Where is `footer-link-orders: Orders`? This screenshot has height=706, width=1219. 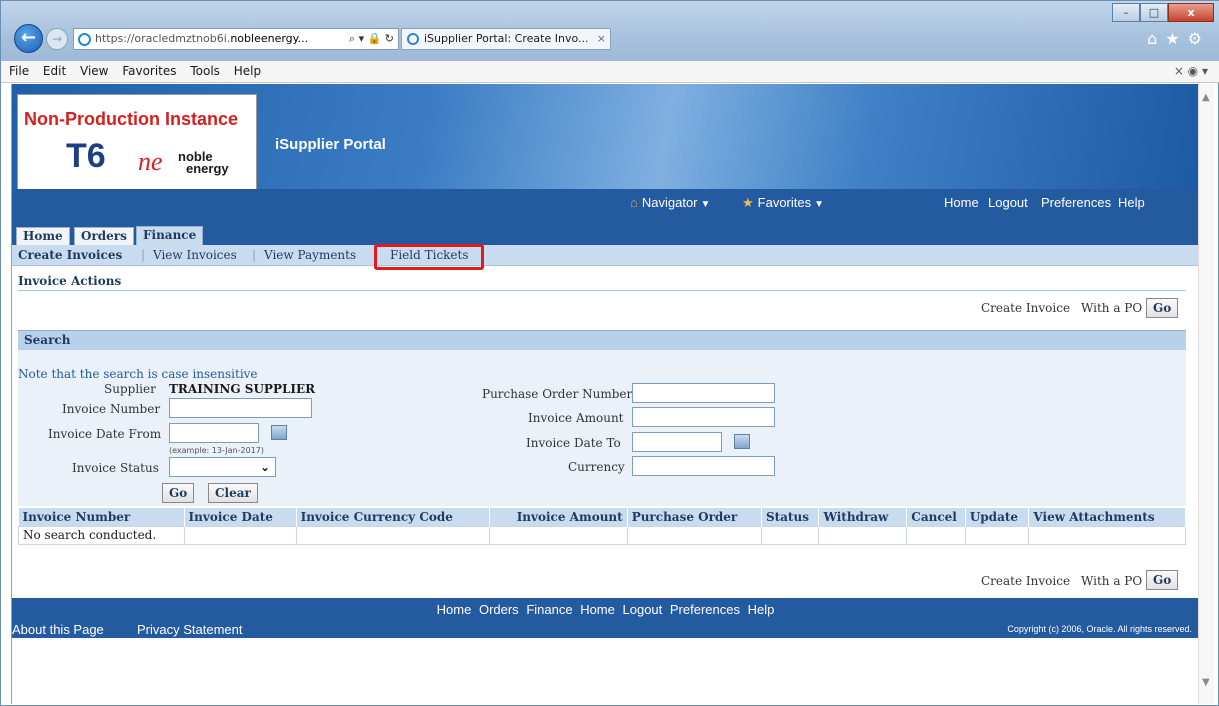
footer-link-orders: Orders is located at coordinates (499, 609).